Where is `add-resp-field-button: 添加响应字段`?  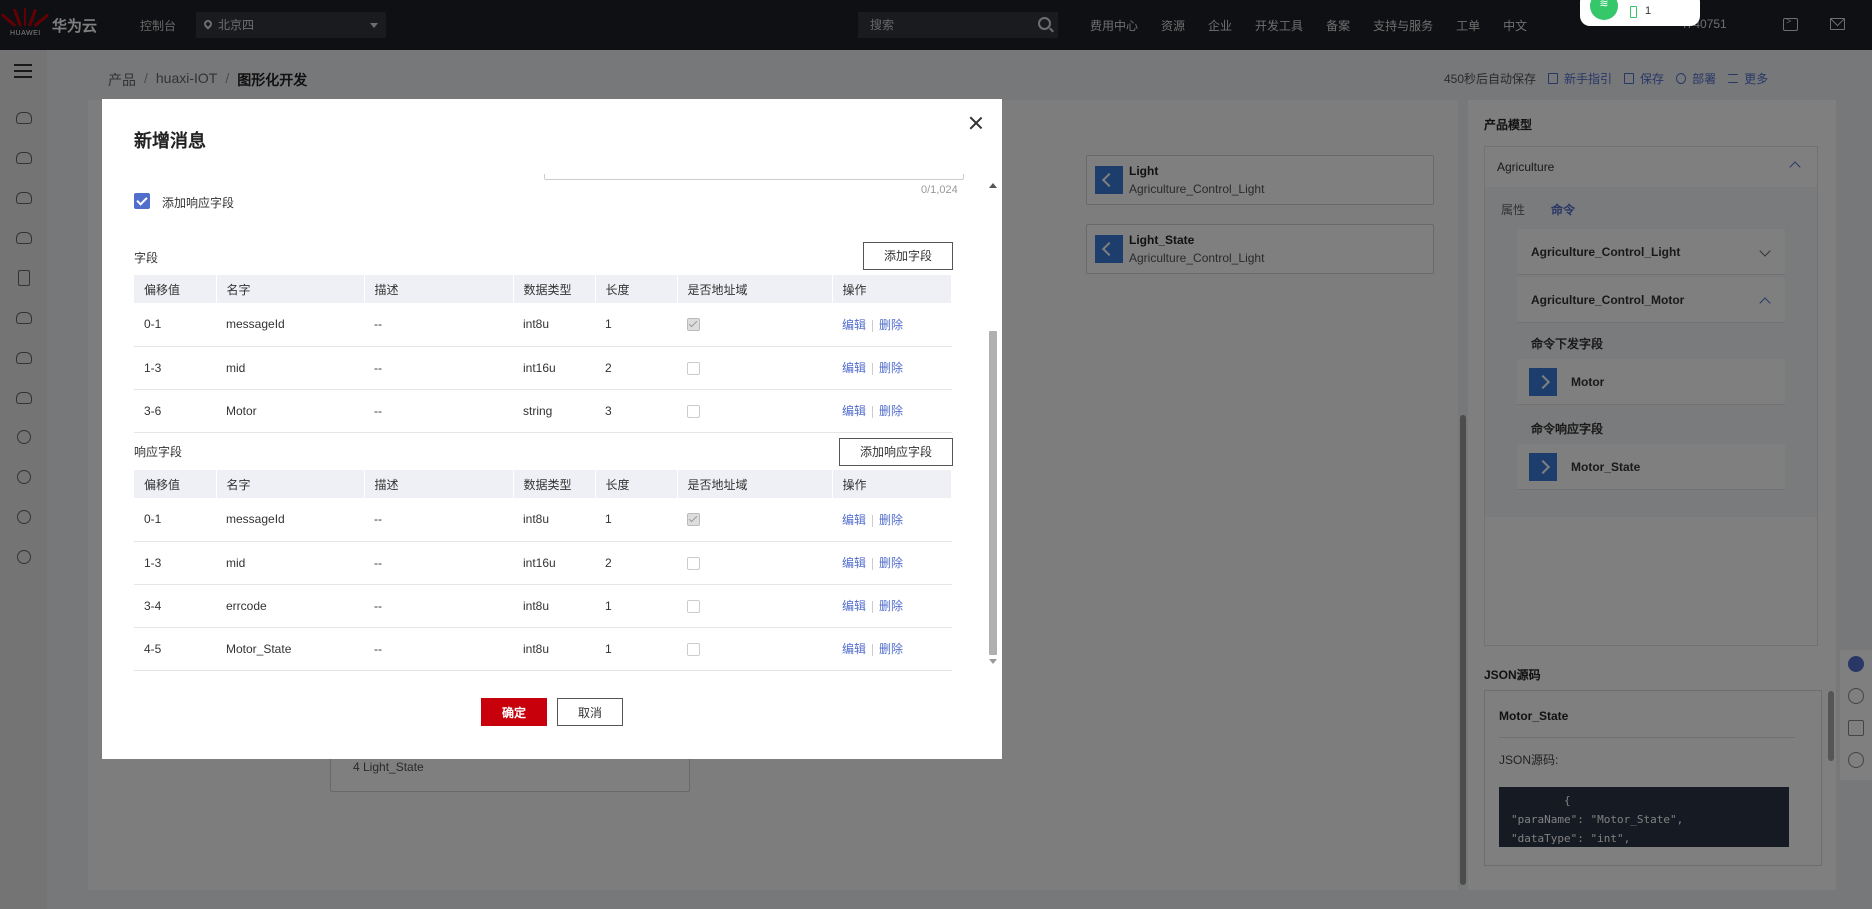
add-resp-field-button: 添加响应字段 is located at coordinates (896, 452).